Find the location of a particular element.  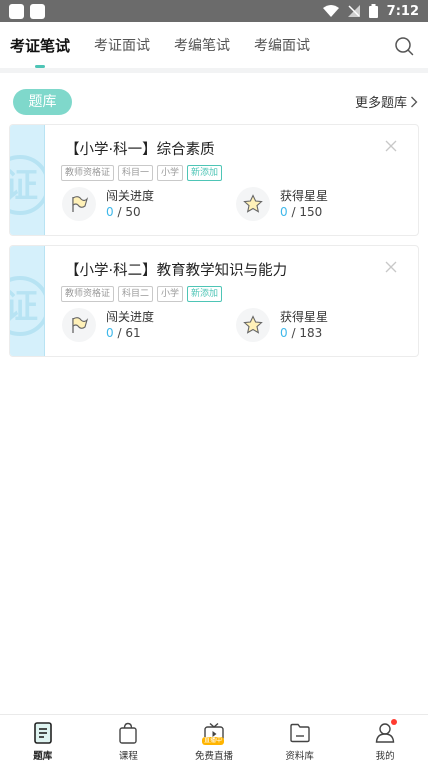

more-question-banks-link: 更多题库 is located at coordinates (386, 101).